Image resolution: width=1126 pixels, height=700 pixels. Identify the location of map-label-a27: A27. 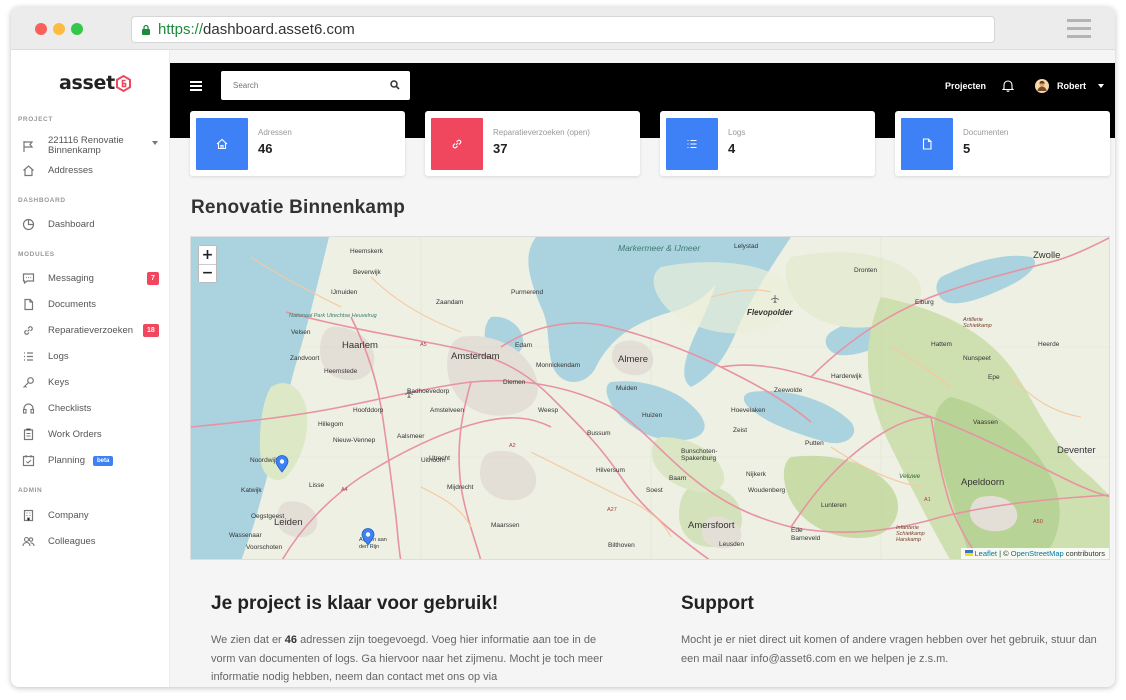
(612, 510).